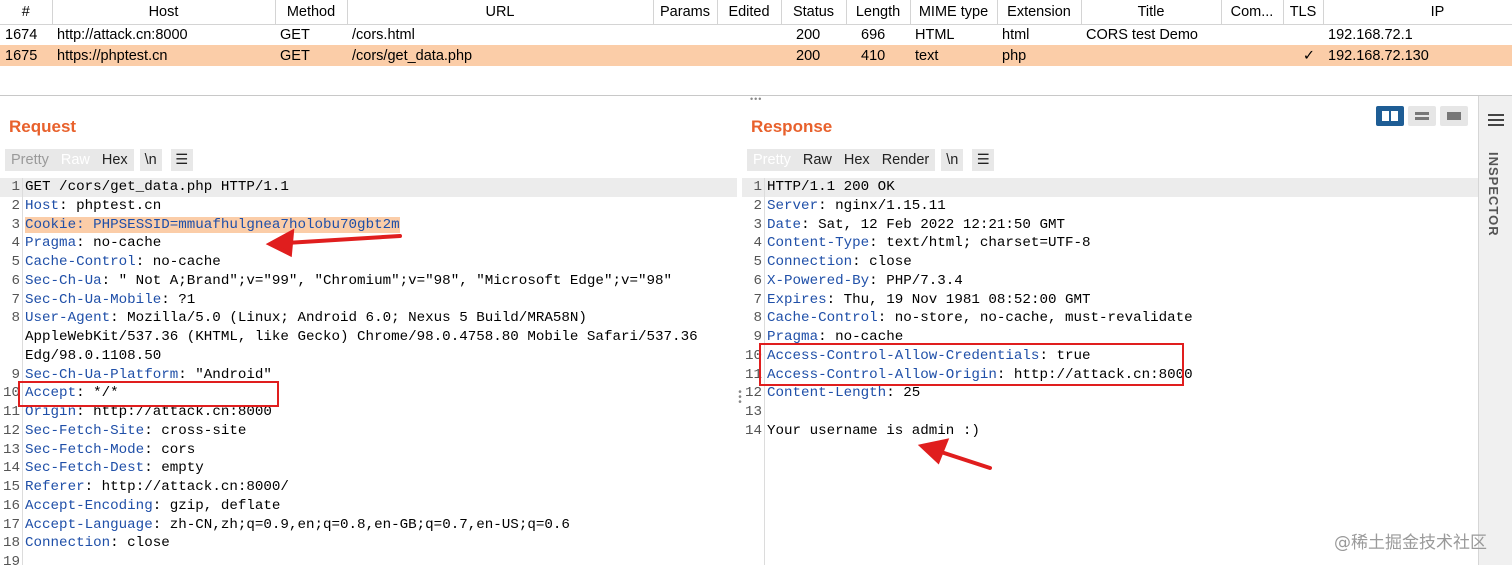 The image size is (1512, 565). Describe the element at coordinates (954, 454) in the screenshot. I see `arrow-to-body` at that location.